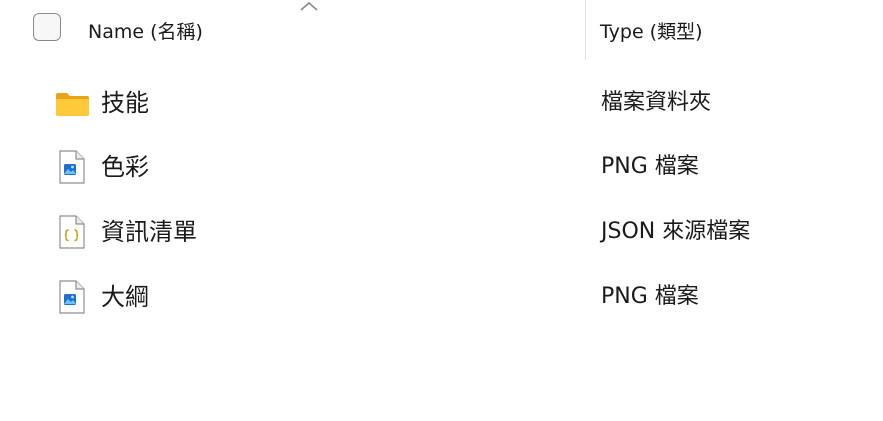 The width and height of the screenshot is (883, 421). I want to click on column-divider, so click(585, 30).